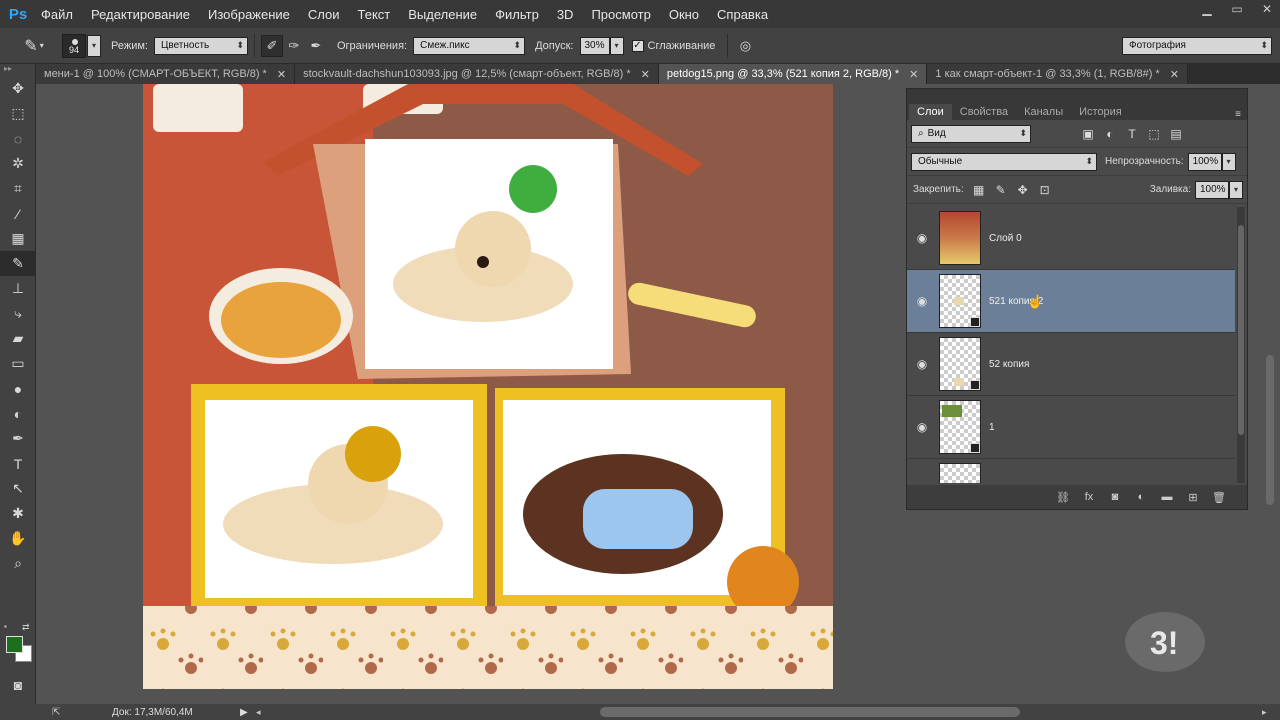  What do you see at coordinates (742, 14) in the screenshot?
I see `menu-help: Справка` at bounding box center [742, 14].